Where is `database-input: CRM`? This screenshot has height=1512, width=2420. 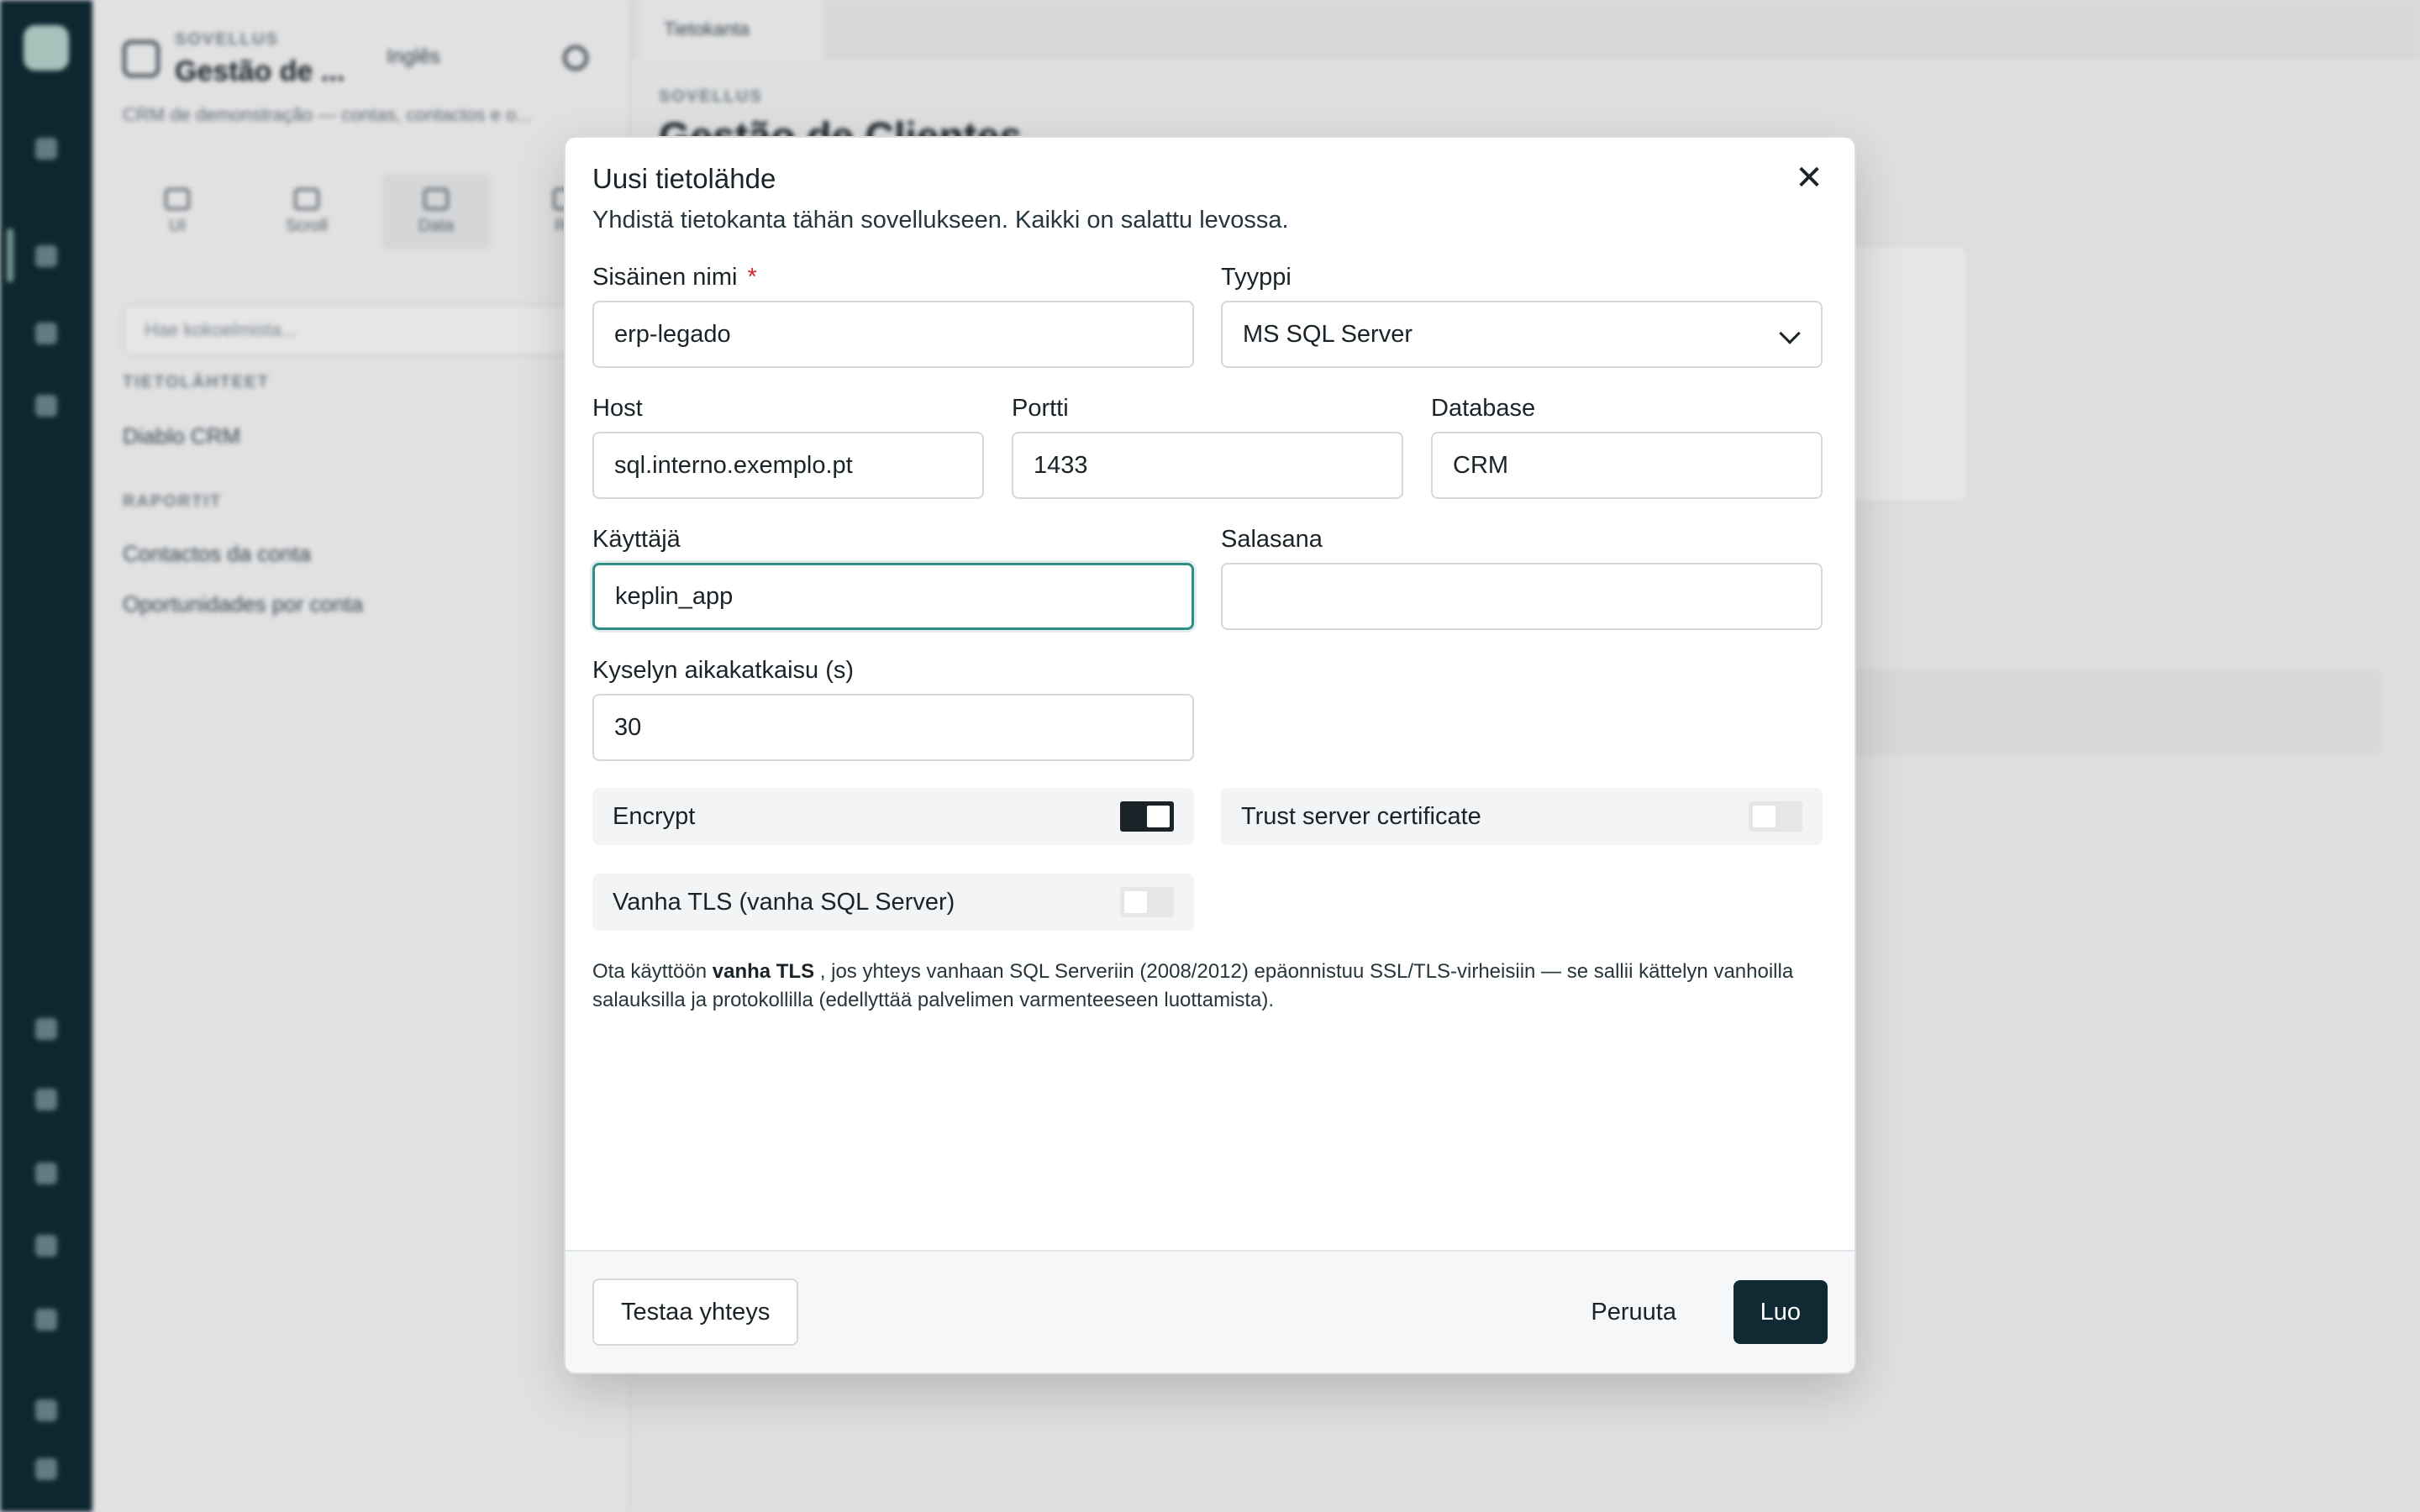
database-input: CRM is located at coordinates (1627, 465).